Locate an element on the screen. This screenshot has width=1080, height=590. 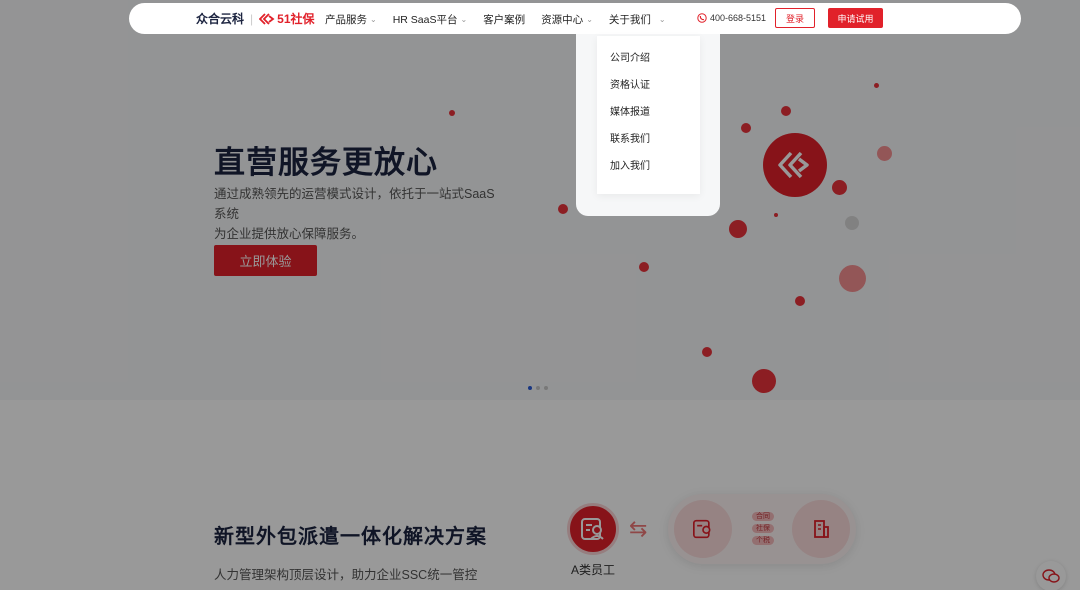
hotline-number: 400-668-5151 is located at coordinates (738, 18).